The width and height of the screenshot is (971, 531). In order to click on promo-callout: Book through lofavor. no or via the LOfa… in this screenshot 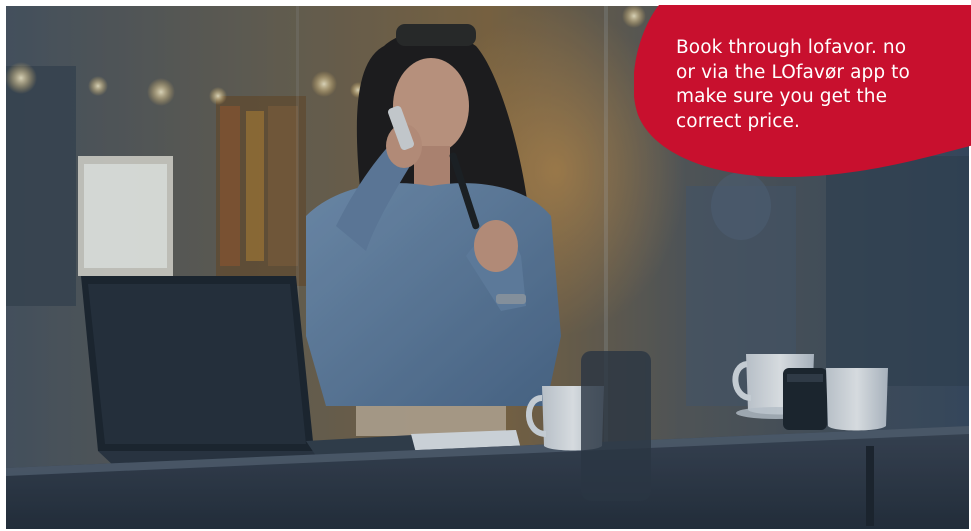, I will do `click(802, 95)`.